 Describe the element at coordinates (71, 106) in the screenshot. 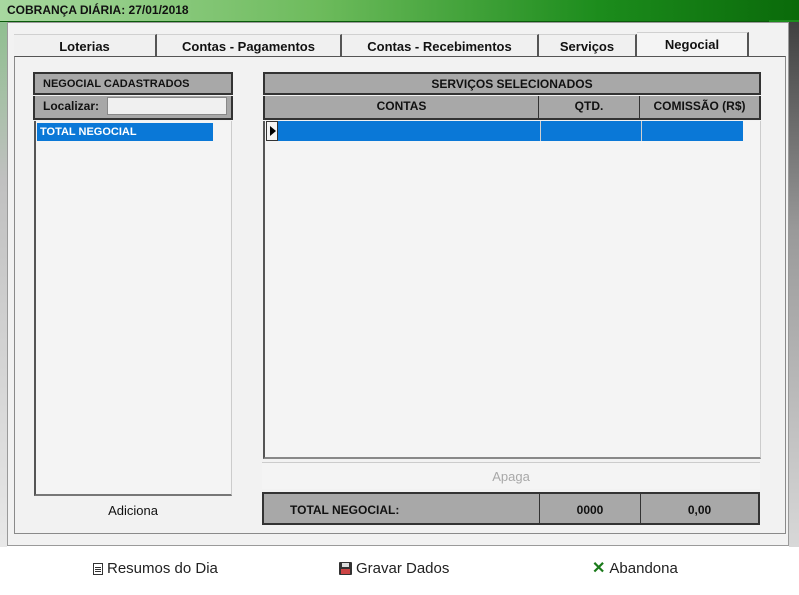

I see `search-label: Localizar:` at that location.